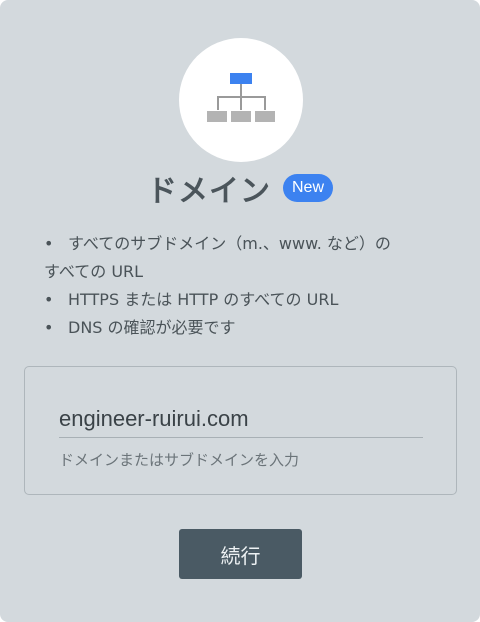  I want to click on title-row: ドメイン New, so click(240, 188).